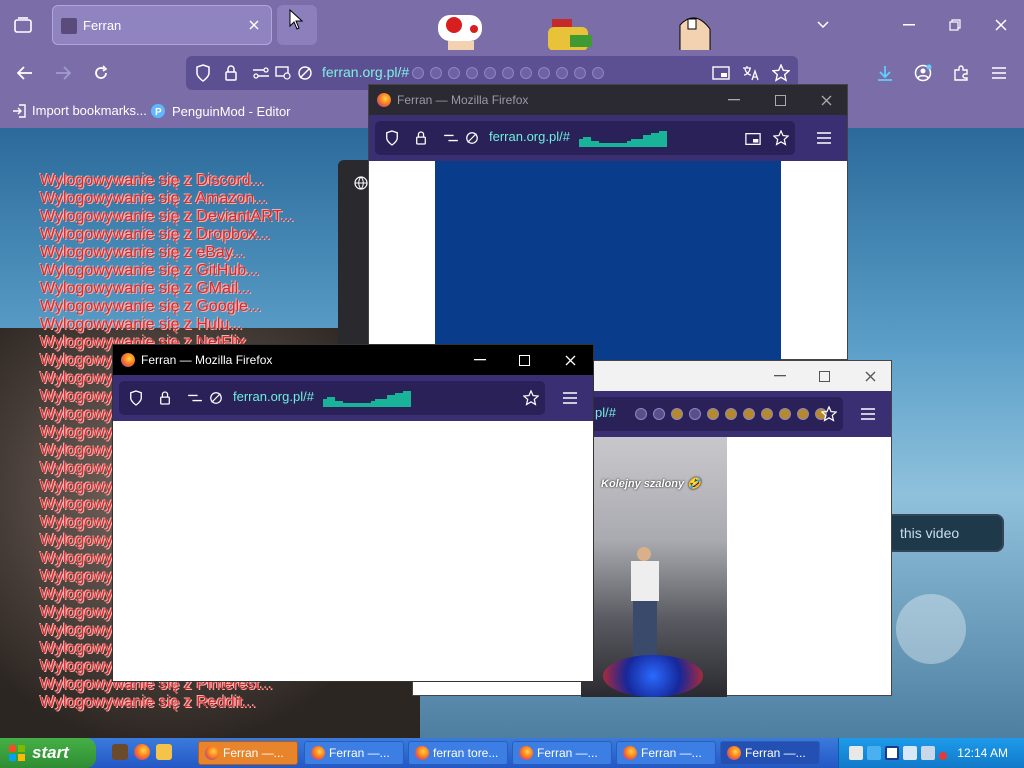 This screenshot has height=768, width=1024. What do you see at coordinates (885, 73) in the screenshot?
I see `downloads-button` at bounding box center [885, 73].